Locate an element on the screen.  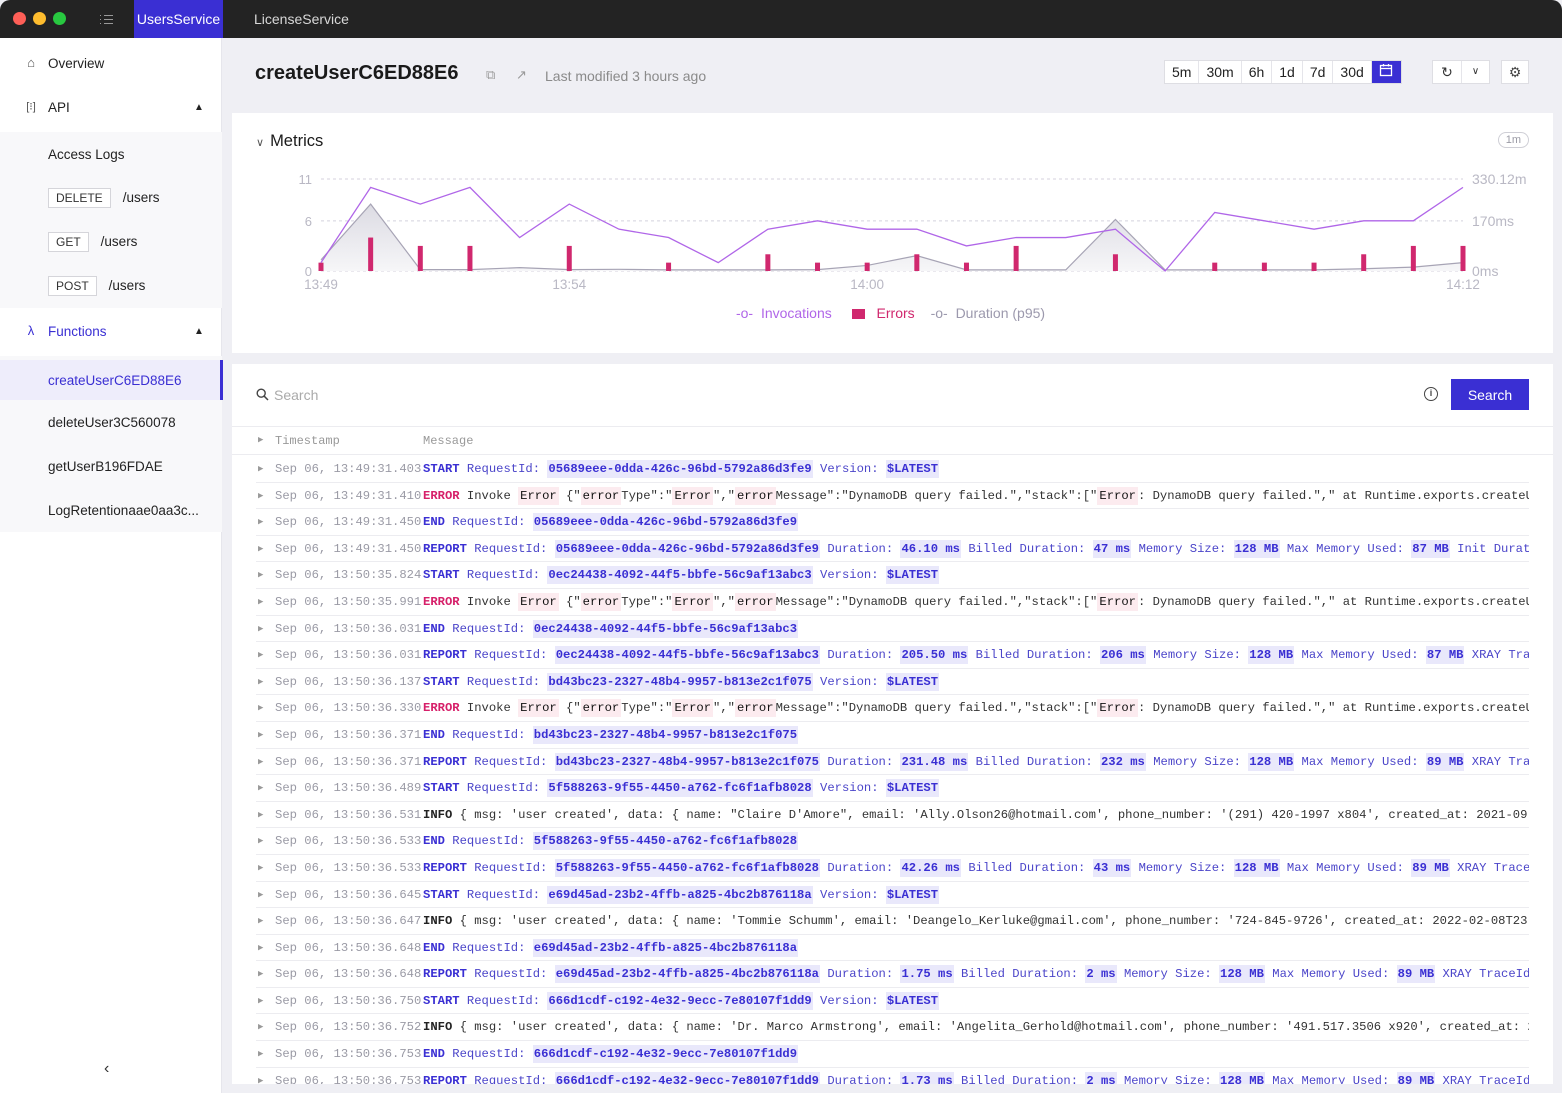
sidebar-item-get-users: GET/users is located at coordinates (111, 242).